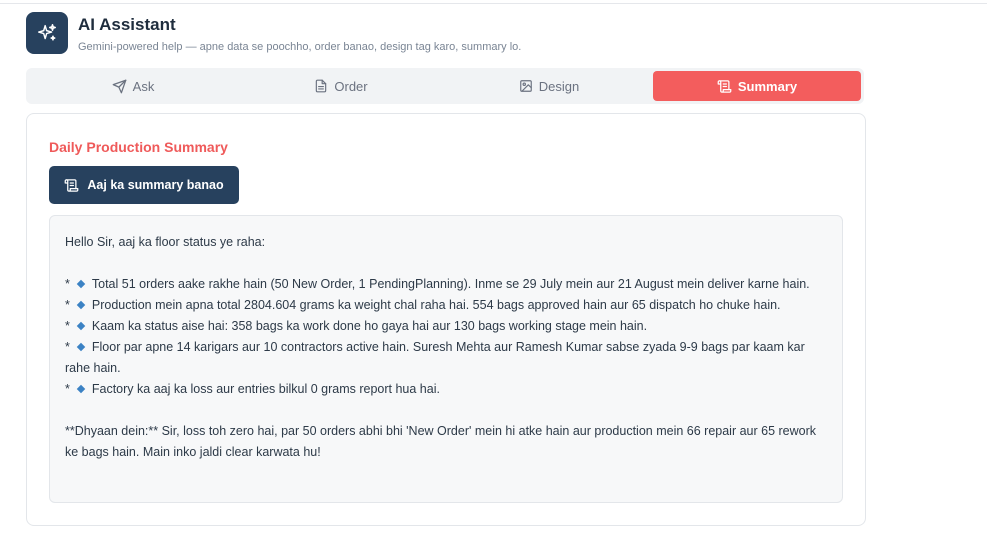 The height and width of the screenshot is (540, 987). I want to click on tab-bar: Ask Order Design Summary, so click(445, 86).